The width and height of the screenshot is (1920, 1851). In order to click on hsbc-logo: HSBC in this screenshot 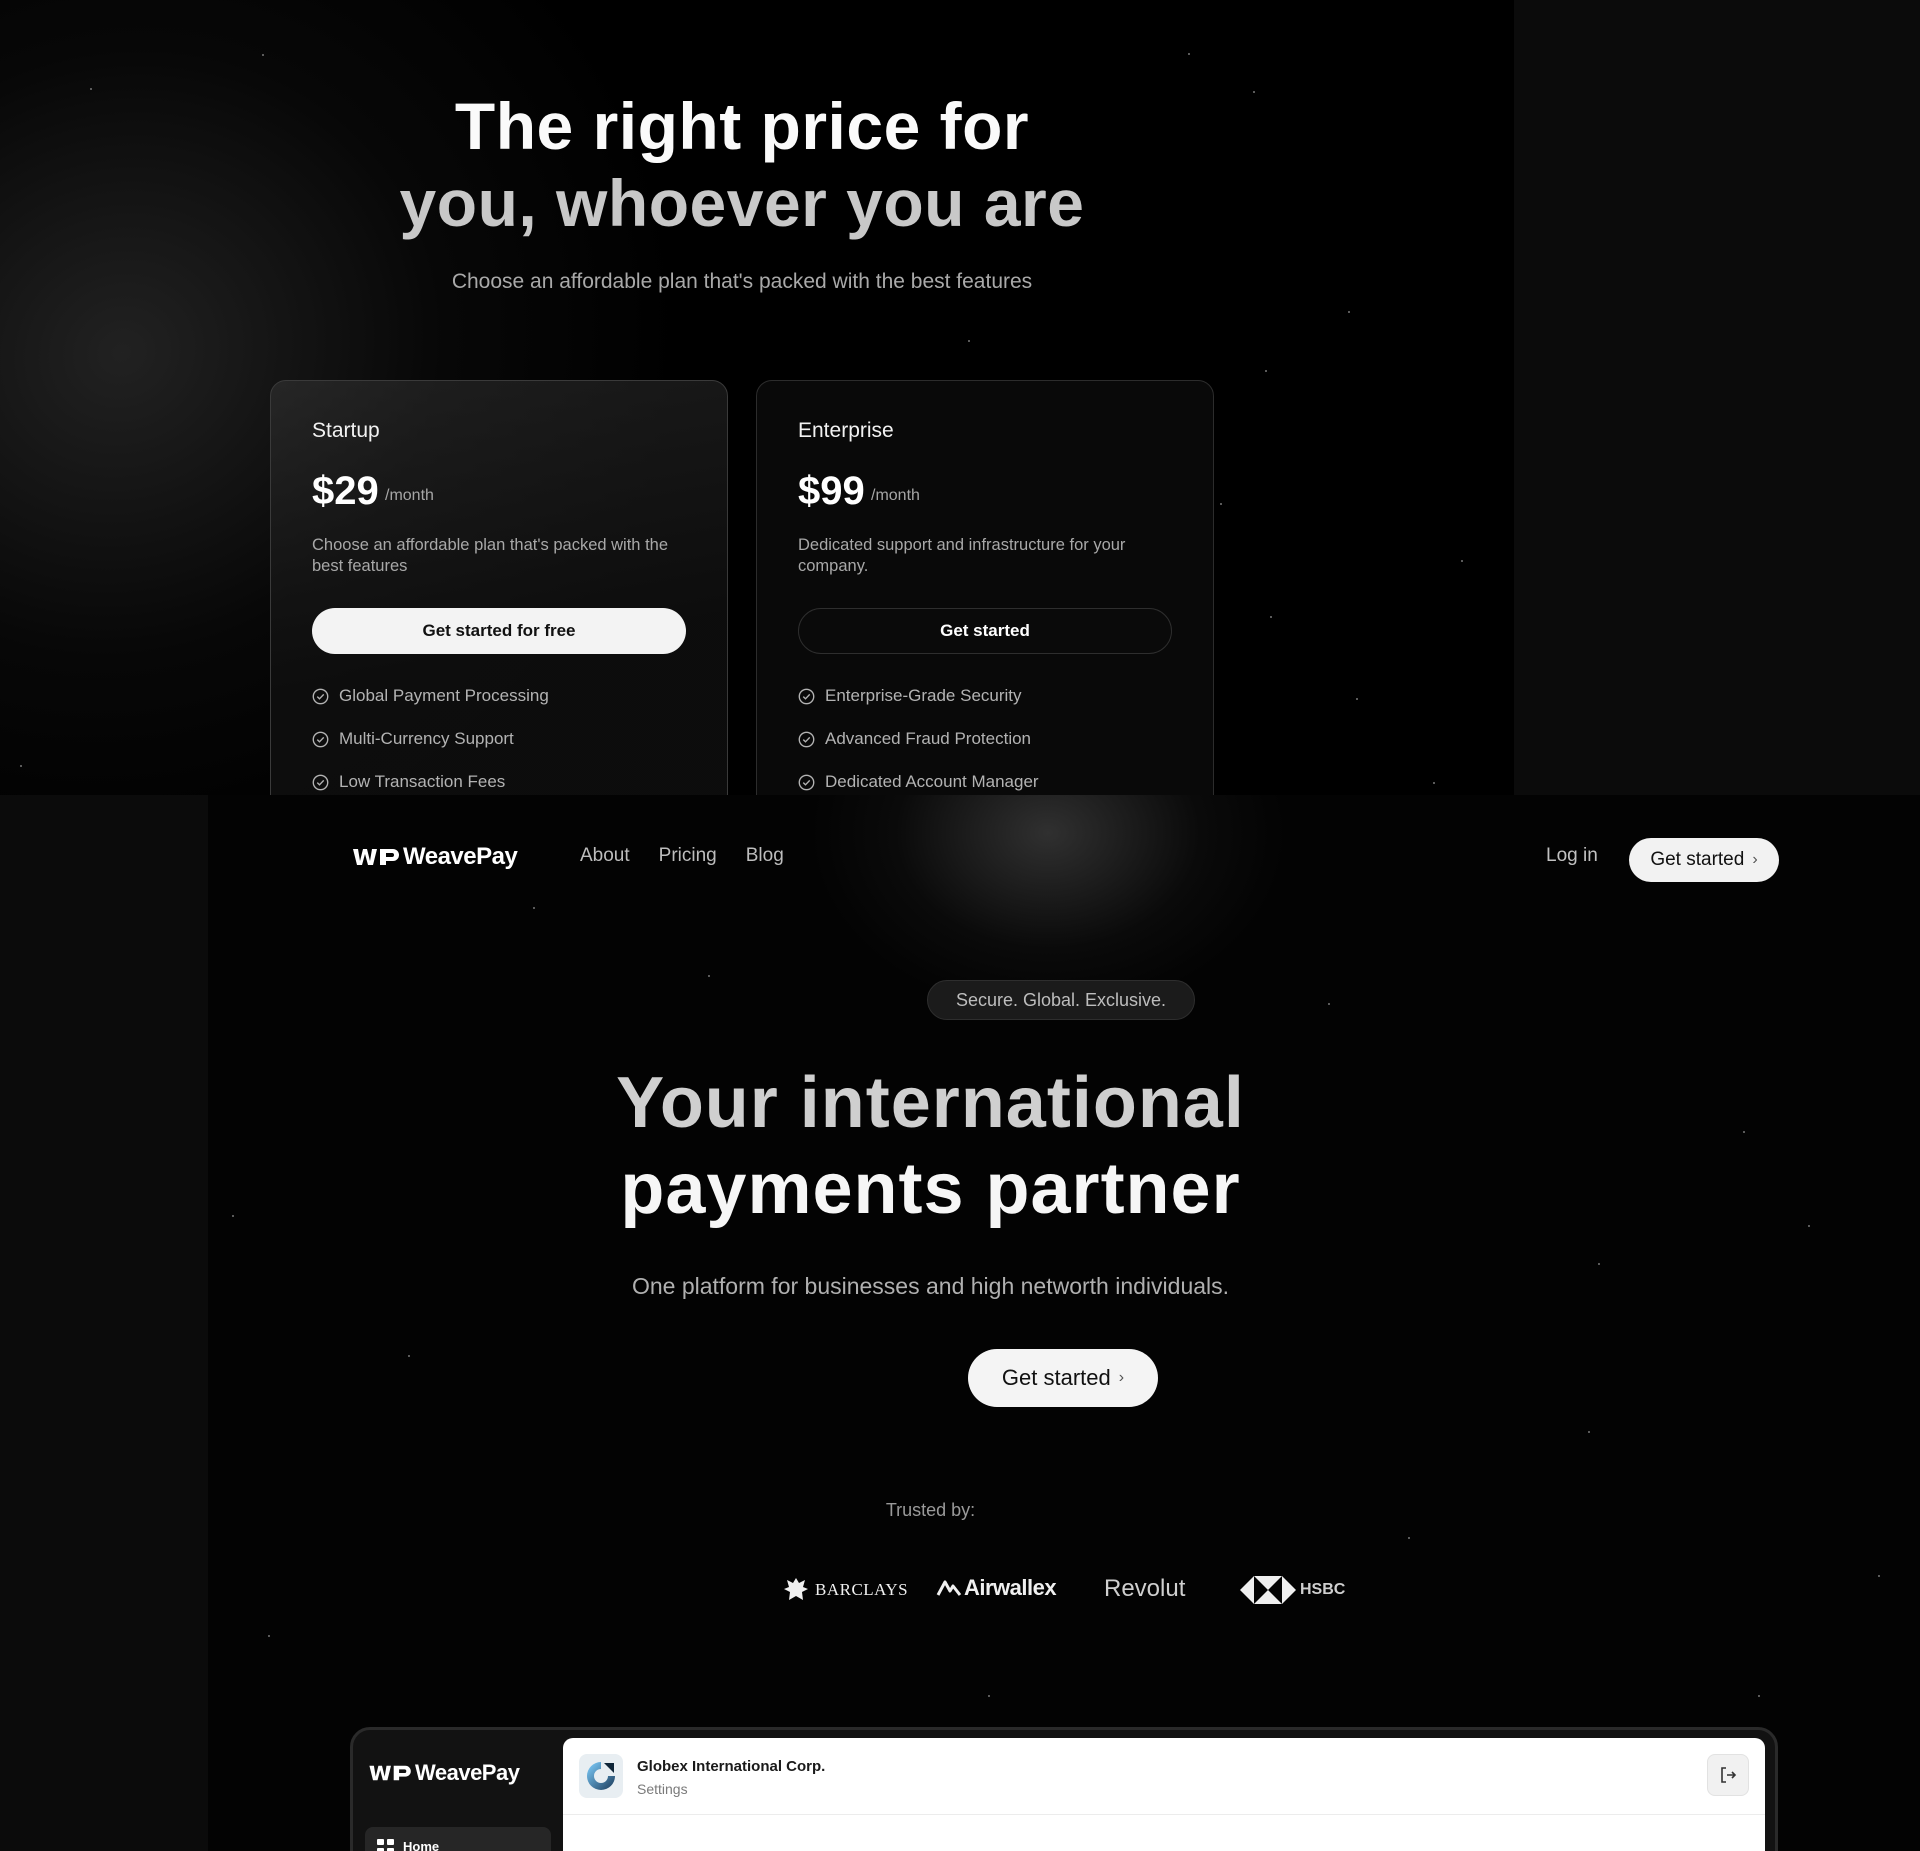, I will do `click(1292, 1590)`.